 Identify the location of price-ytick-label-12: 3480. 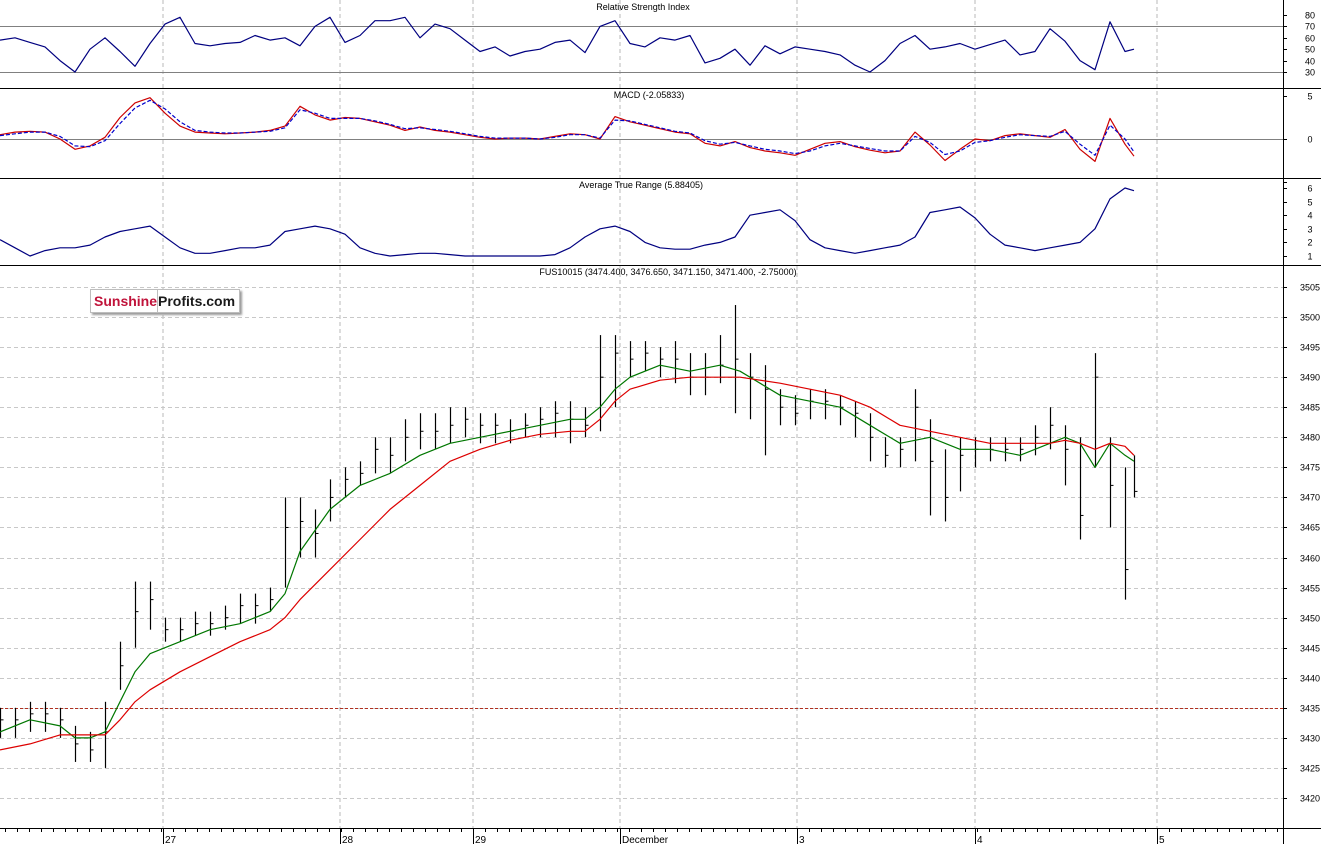
(1310, 438).